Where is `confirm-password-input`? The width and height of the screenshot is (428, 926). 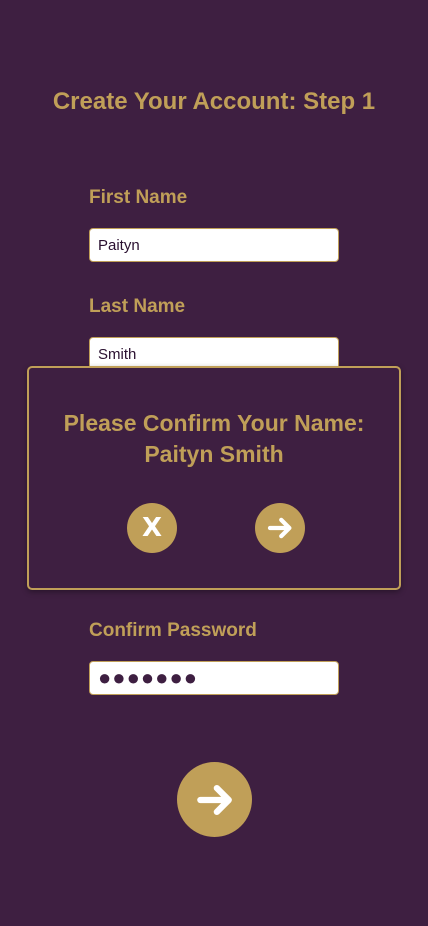 confirm-password-input is located at coordinates (214, 678).